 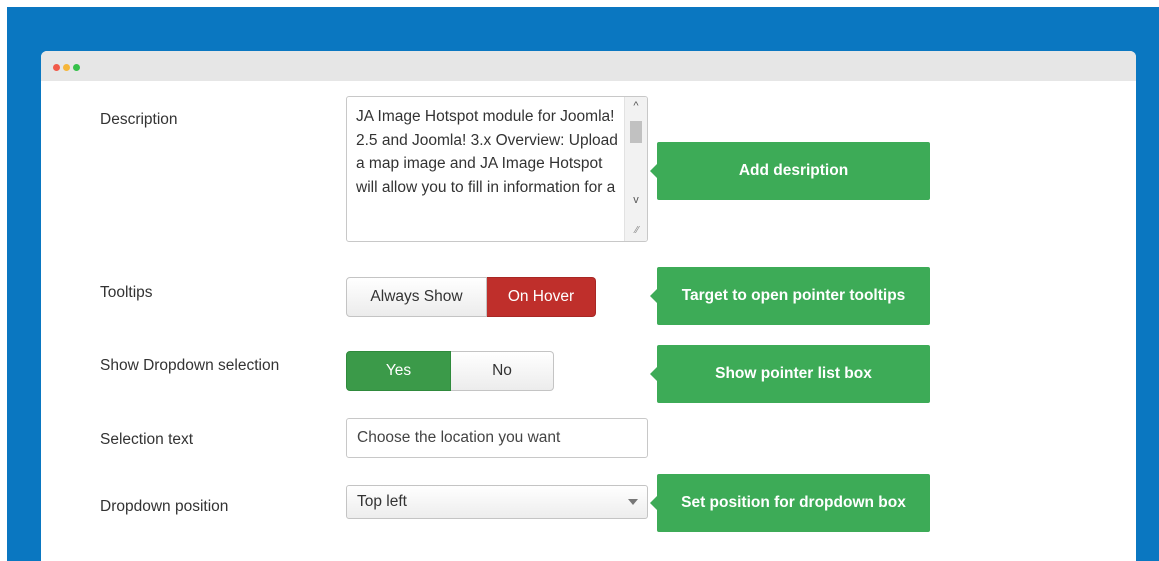 I want to click on always-show-button: Always Show, so click(x=416, y=297).